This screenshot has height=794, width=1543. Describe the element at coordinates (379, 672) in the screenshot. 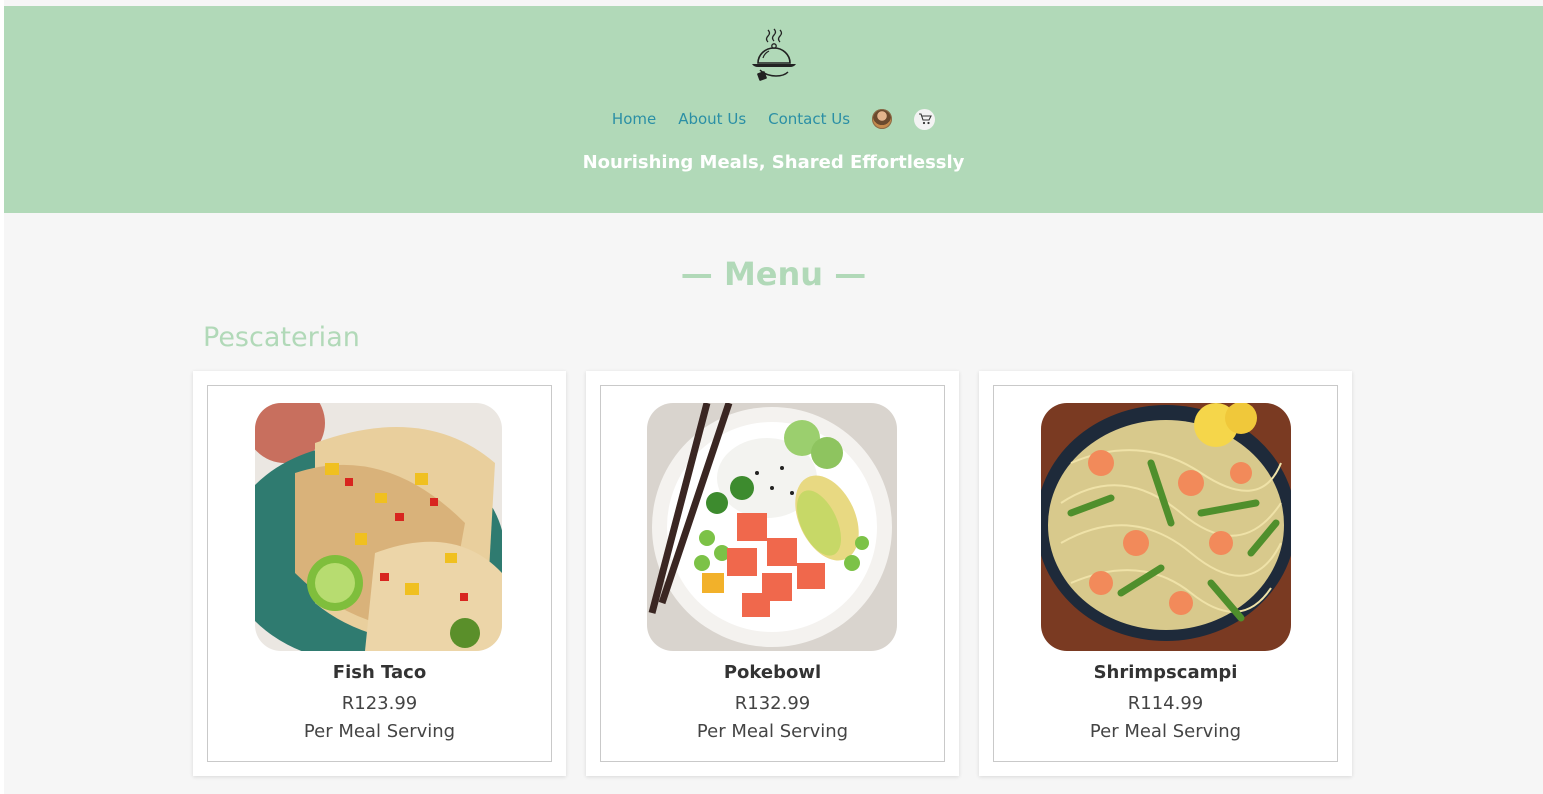

I see `card-title: Fish Taco` at that location.